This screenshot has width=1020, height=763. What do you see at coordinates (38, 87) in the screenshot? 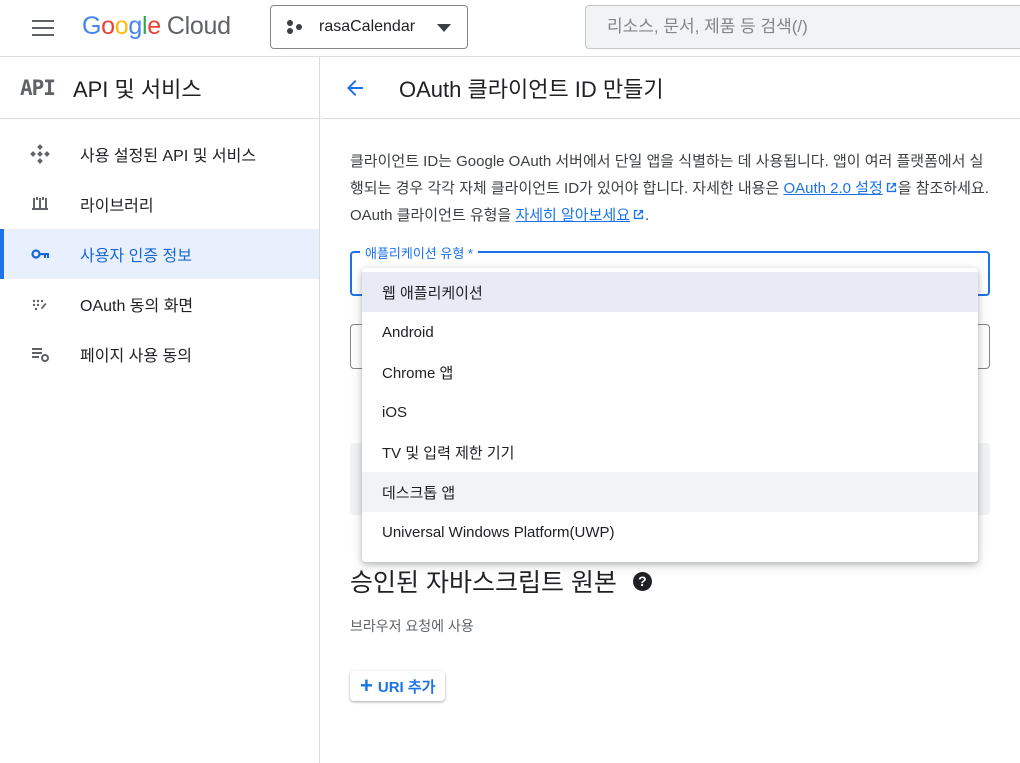
I see `api-badge-icon: API` at bounding box center [38, 87].